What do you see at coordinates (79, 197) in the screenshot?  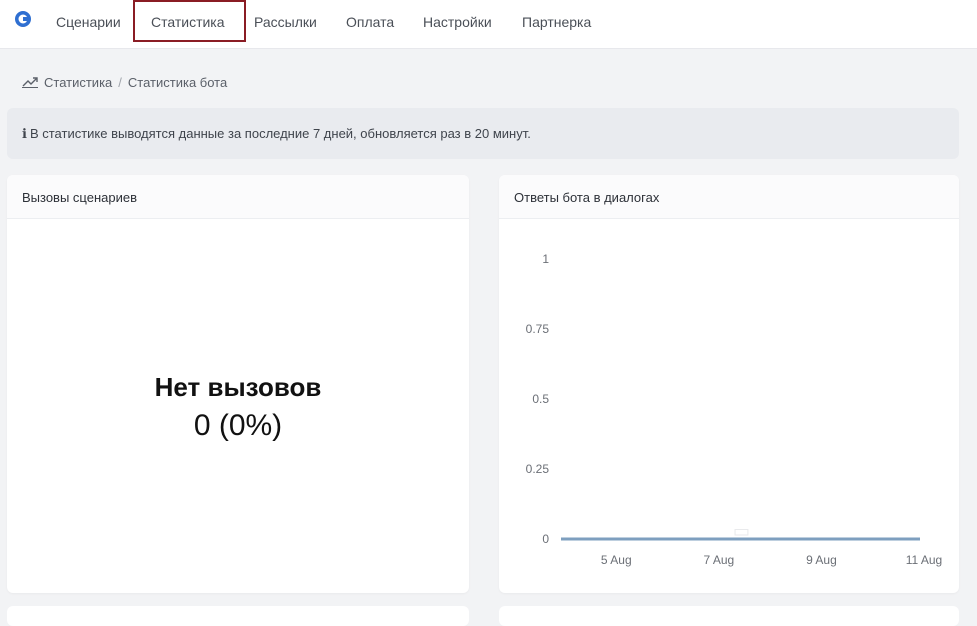 I see `card-title: Вызовы сценариев` at bounding box center [79, 197].